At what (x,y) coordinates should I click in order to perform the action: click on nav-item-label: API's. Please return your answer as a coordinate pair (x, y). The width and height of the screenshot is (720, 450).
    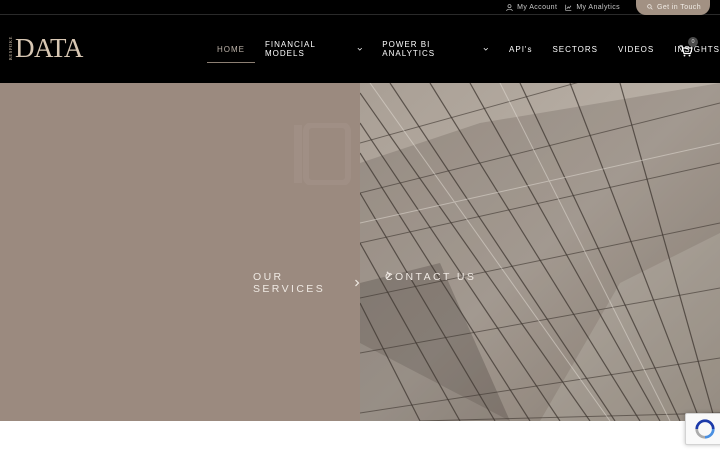
    Looking at the image, I should click on (521, 49).